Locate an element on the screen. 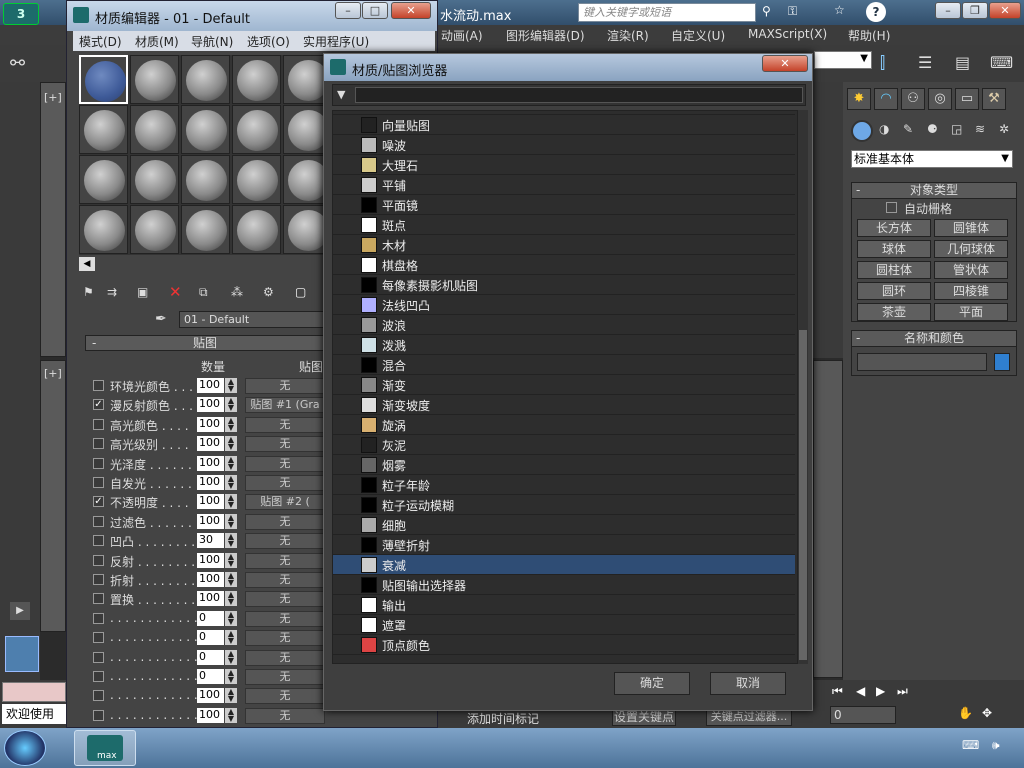 Image resolution: width=1024 pixels, height=768 pixels. map-list-item: 贴图输出选择器 is located at coordinates (564, 585).